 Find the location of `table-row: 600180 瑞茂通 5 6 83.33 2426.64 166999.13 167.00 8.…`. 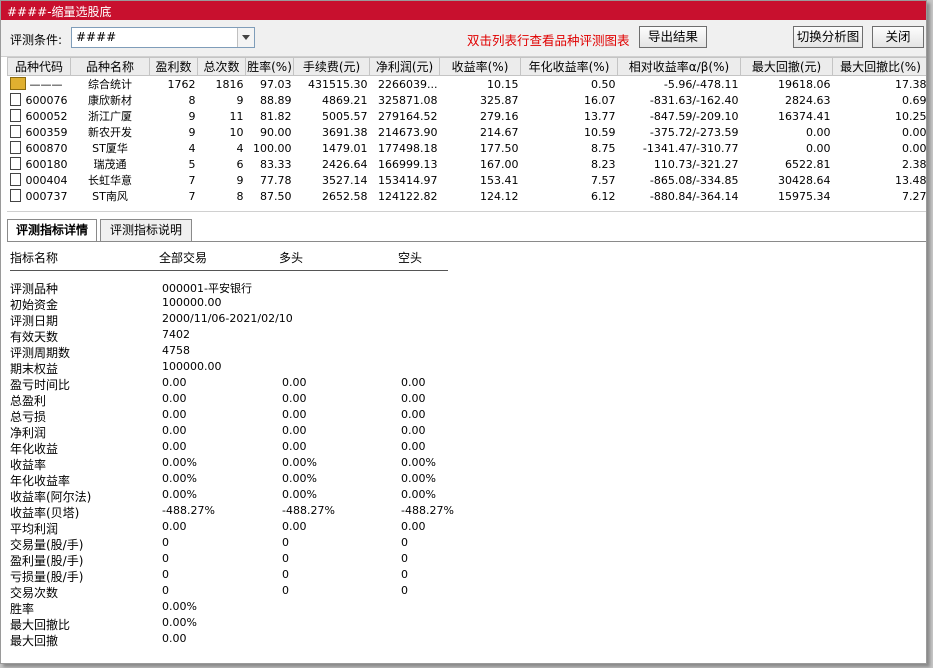

table-row: 600180 瑞茂通 5 6 83.33 2426.64 166999.13 167.00 8.… is located at coordinates (467, 164).